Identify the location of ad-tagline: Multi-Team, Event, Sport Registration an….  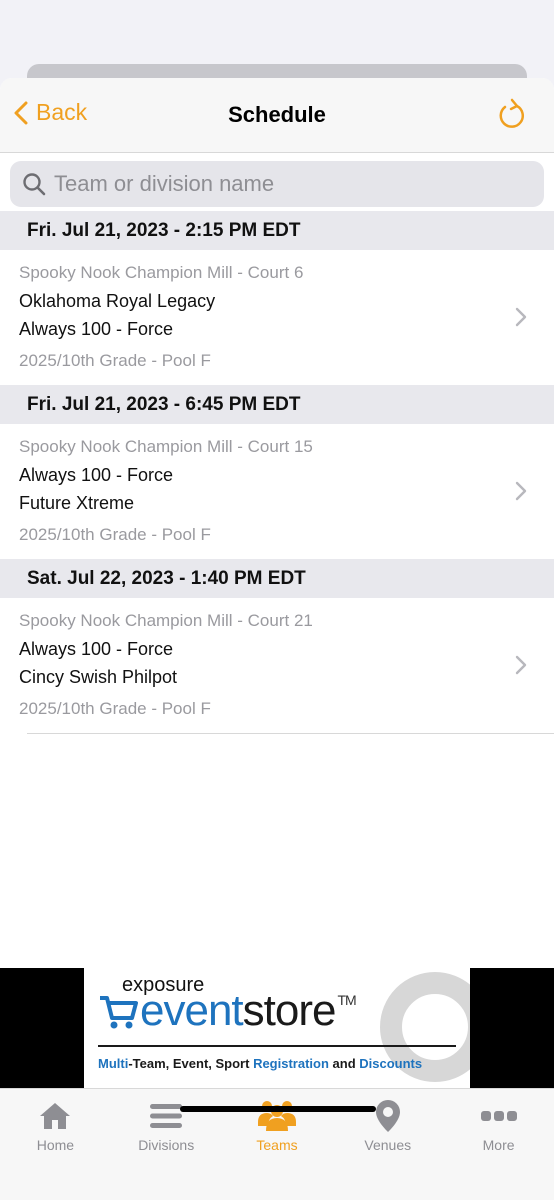
(260, 1063).